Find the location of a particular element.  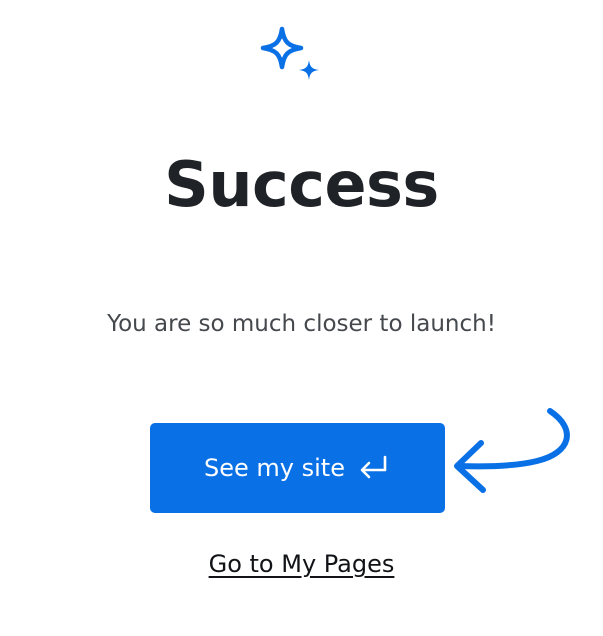

see-my-site-button: See my site is located at coordinates (297, 468).